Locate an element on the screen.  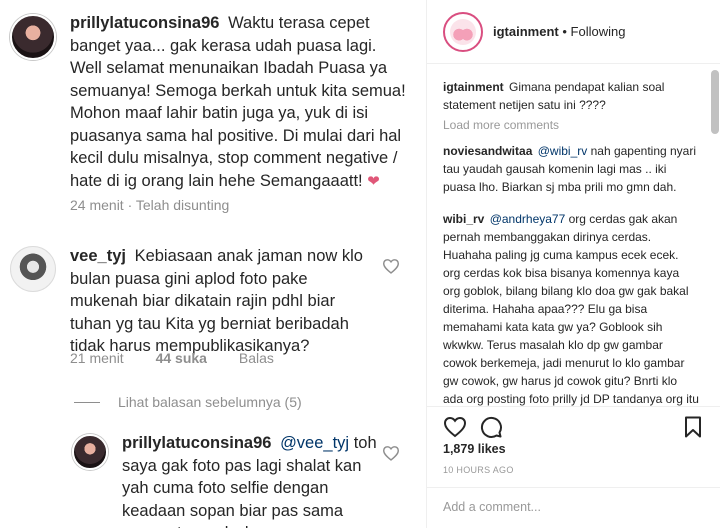
comment-mention: @vee_tyj is located at coordinates (314, 443).